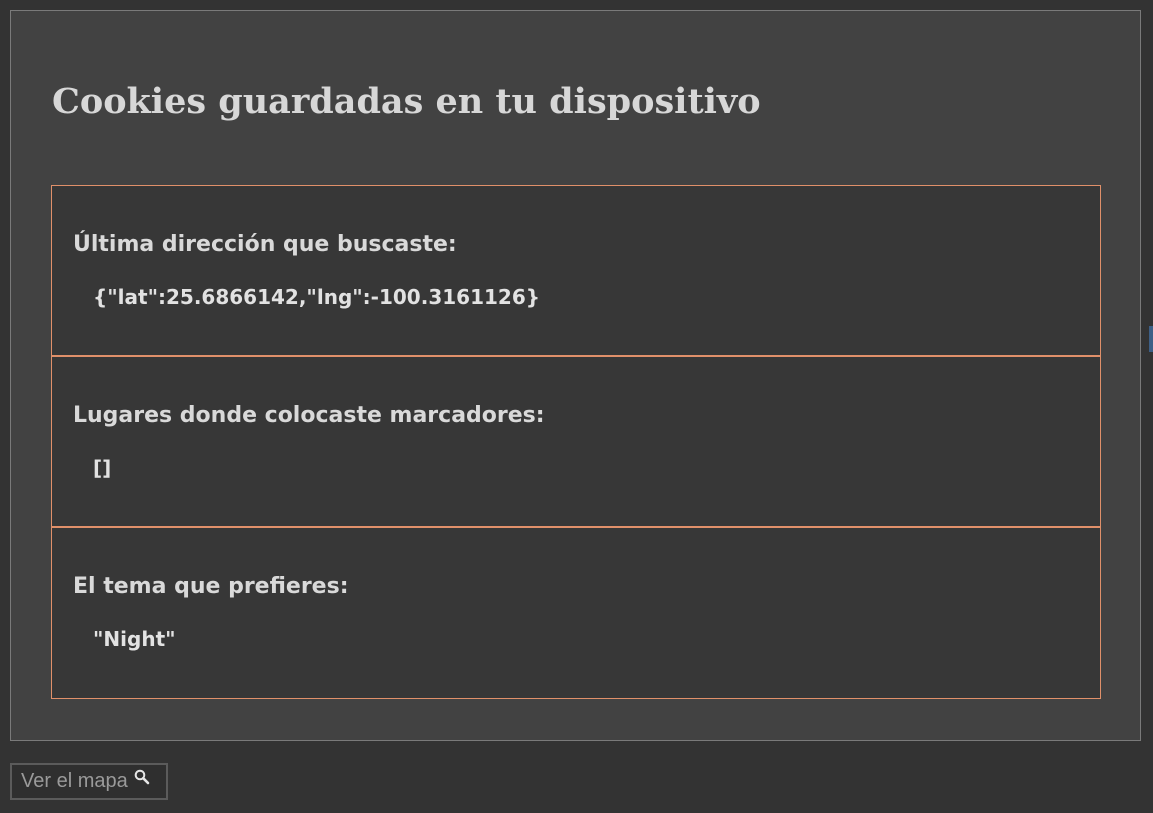 This screenshot has width=1153, height=813. What do you see at coordinates (134, 639) in the screenshot?
I see `cookie-value: "Night"` at bounding box center [134, 639].